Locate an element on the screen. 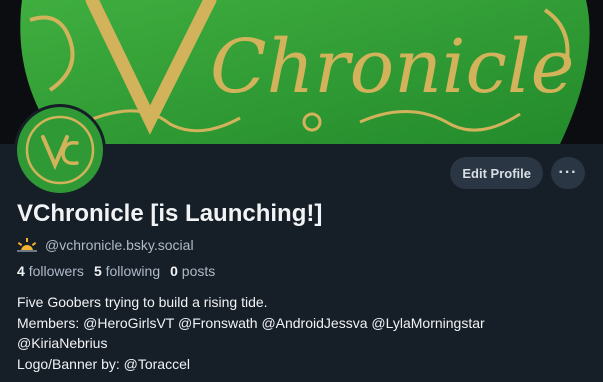 This screenshot has width=603, height=382. followers-stat: 4 followers is located at coordinates (50, 271).